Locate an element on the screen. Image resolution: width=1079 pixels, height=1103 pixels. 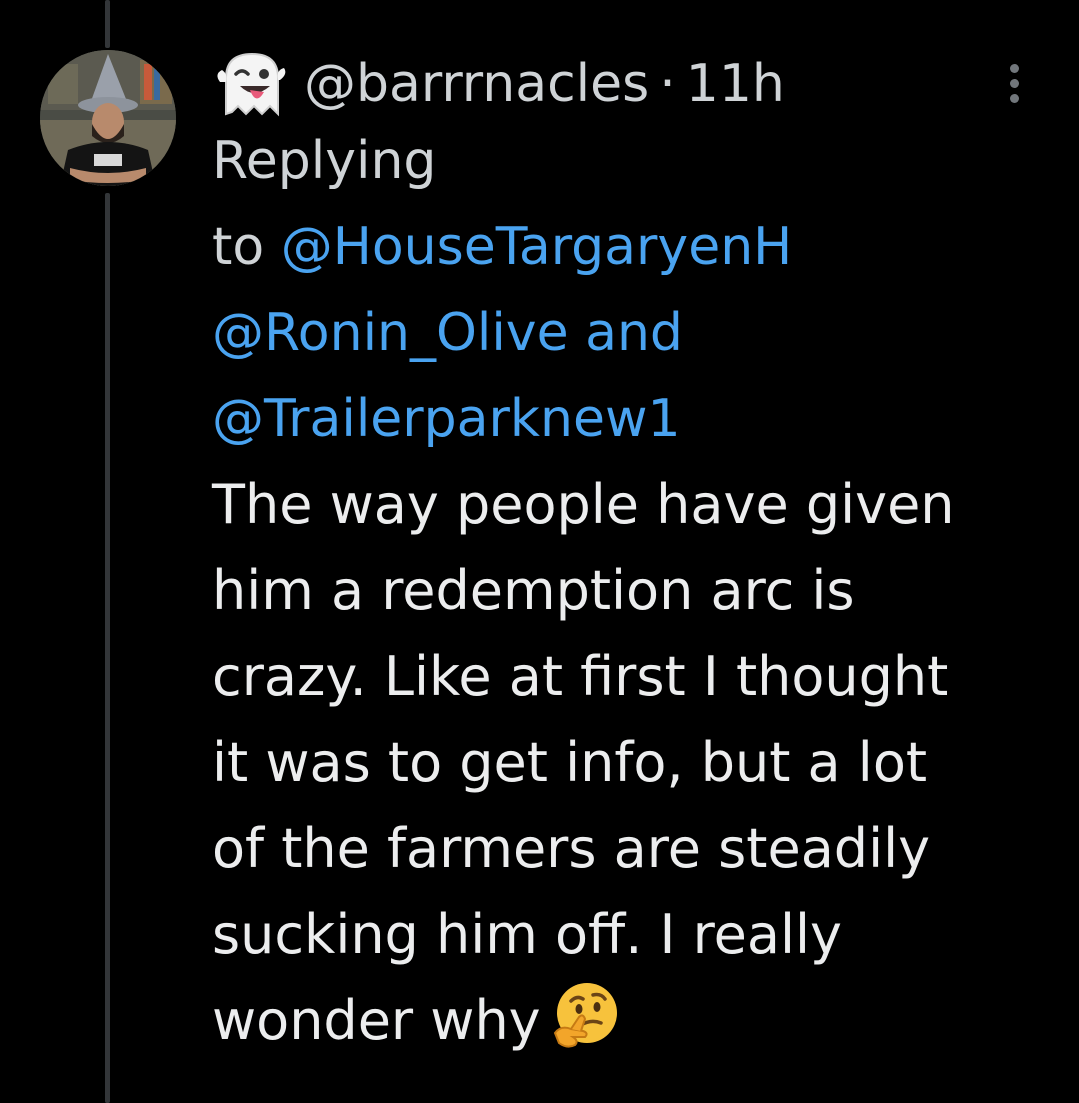
replying-to-word: to is located at coordinates (238, 247).